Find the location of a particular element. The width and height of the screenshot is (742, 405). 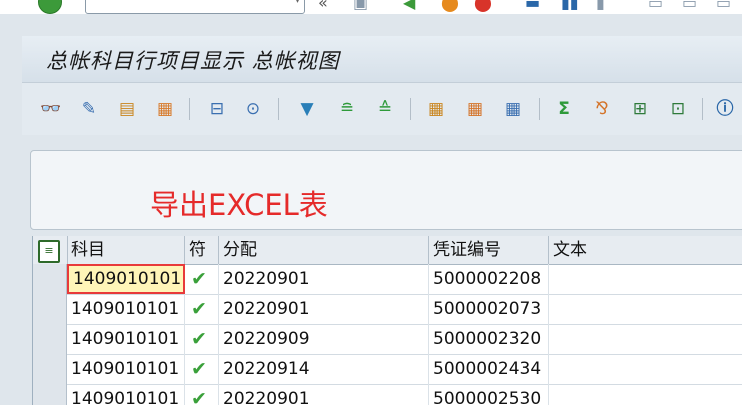

select-layout-icon: ▦ is located at coordinates (475, 109).